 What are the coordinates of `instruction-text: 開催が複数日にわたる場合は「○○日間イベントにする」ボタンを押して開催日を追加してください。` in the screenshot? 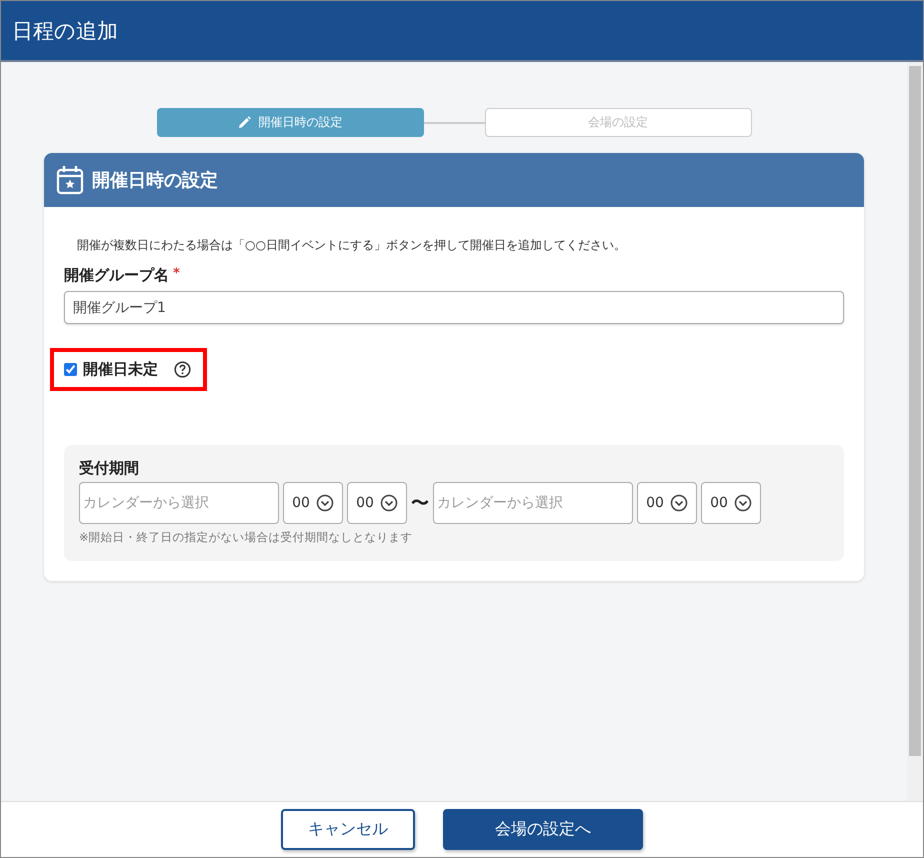 It's located at (351, 245).